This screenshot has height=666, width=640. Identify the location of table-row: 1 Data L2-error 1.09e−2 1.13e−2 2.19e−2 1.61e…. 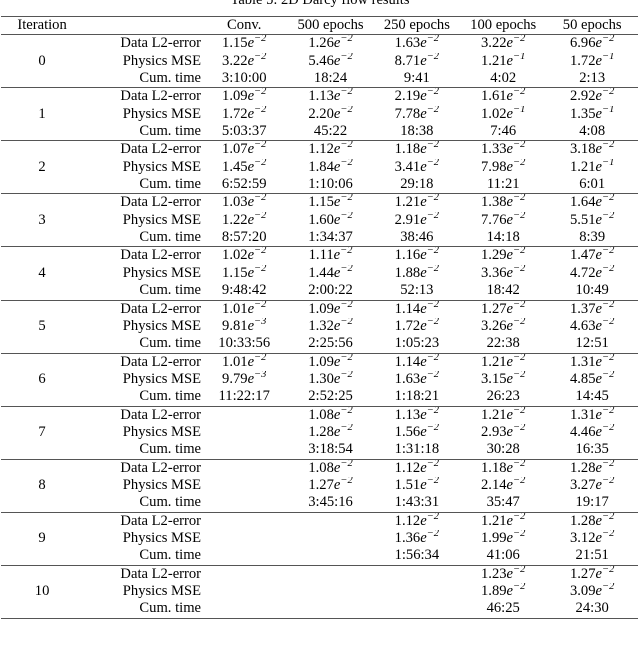
(319, 104).